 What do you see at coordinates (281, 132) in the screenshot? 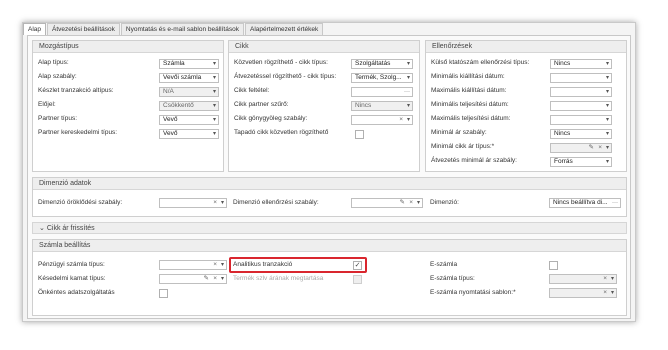
I see `tapado-cikk-label: Tapadó cikk közvetlen rögzíthető` at bounding box center [281, 132].